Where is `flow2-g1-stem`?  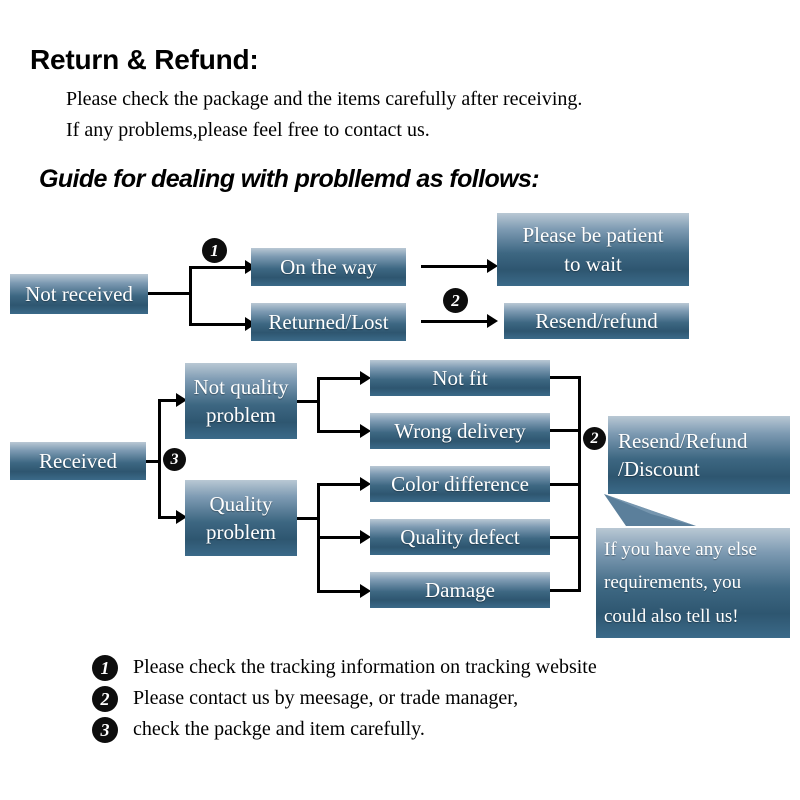 flow2-g1-stem is located at coordinates (308, 401).